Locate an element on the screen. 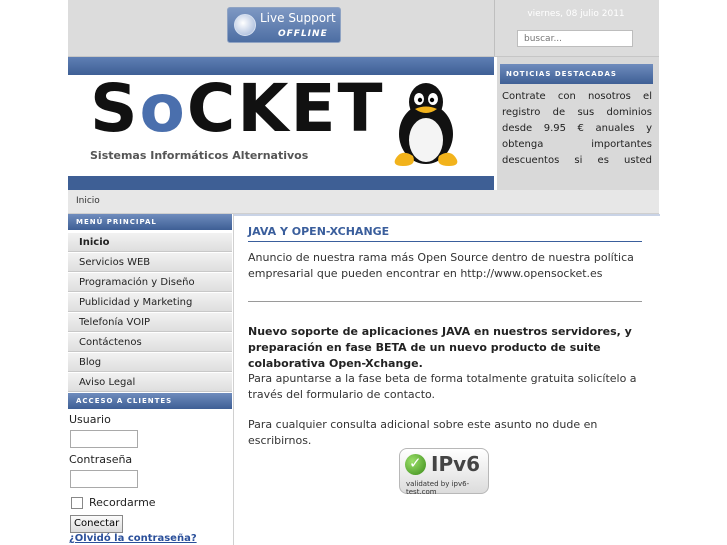  live-support-title: Live Support is located at coordinates (298, 18).